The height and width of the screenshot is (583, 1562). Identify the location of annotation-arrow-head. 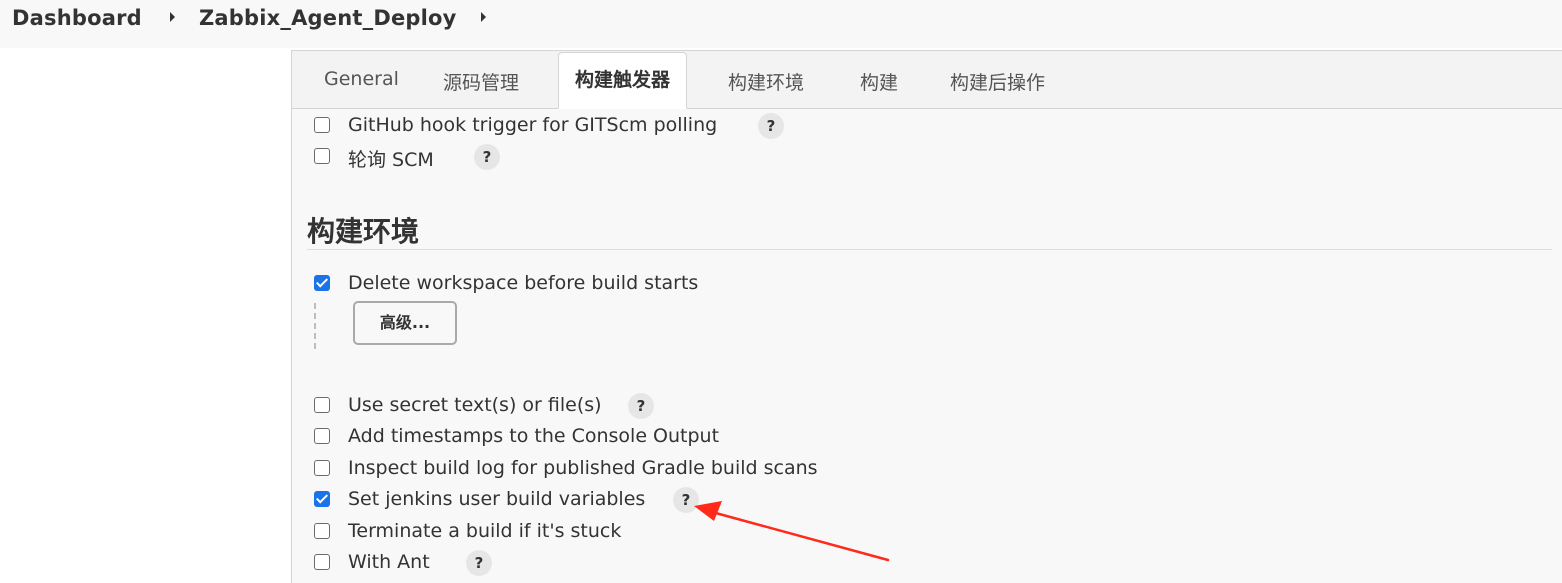
(708, 511).